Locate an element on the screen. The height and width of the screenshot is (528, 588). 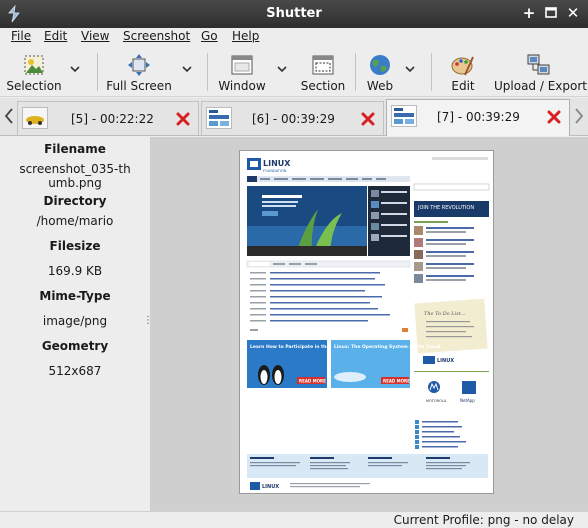
web-label: Web is located at coordinates (380, 86).